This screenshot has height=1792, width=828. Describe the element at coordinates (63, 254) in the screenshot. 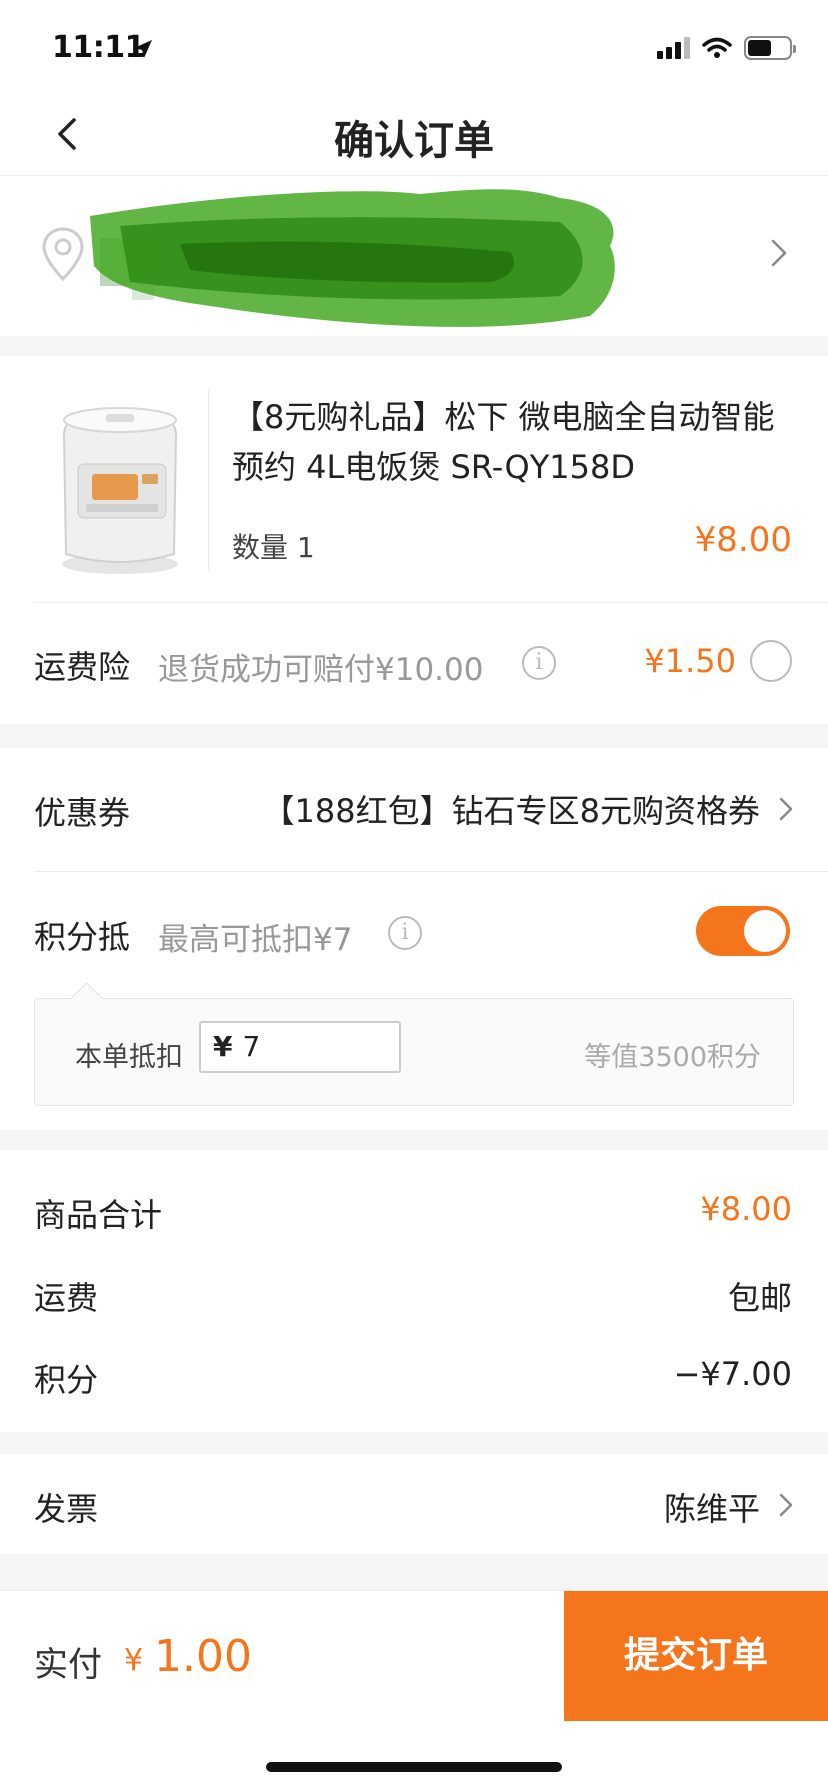

I see `location-pin-icon` at that location.